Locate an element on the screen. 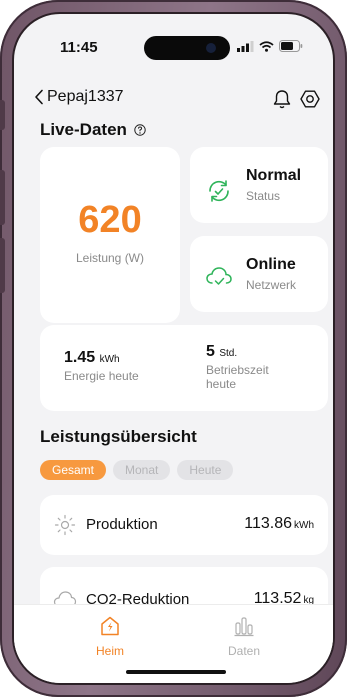 Image resolution: width=347 pixels, height=697 pixels. live-section-title: Live-Daten is located at coordinates (93, 130).